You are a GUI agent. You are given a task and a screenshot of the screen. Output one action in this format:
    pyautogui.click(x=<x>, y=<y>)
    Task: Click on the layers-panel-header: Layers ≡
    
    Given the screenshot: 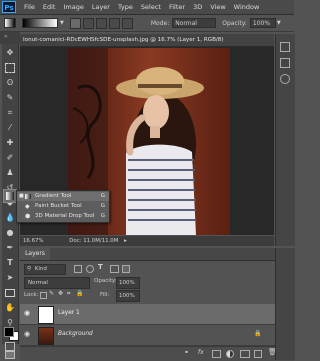 What is the action you would take?
    pyautogui.click(x=157, y=254)
    